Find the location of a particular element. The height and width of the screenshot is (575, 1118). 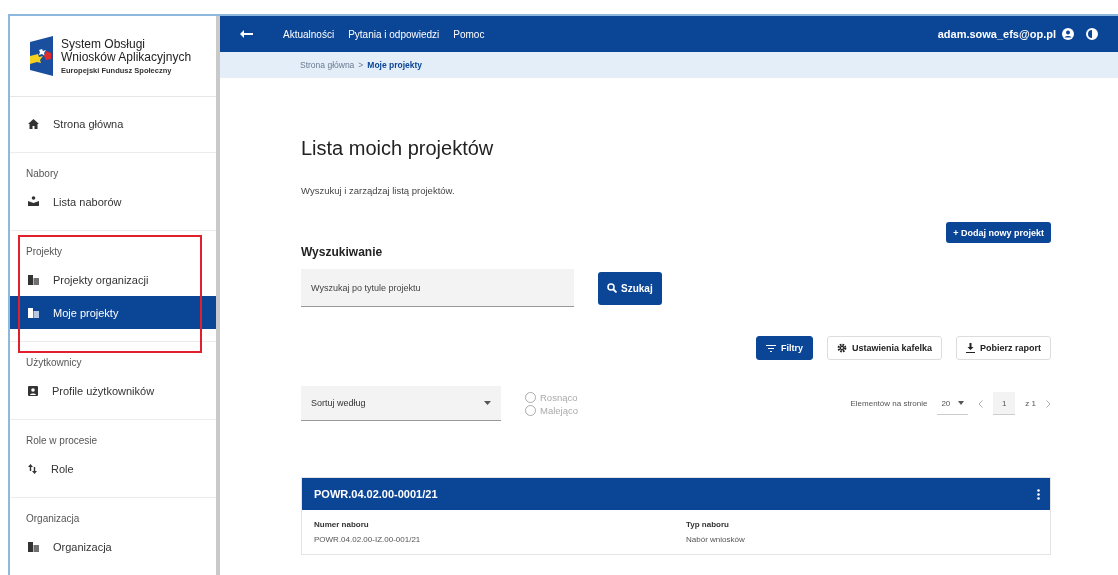

nav-item: Profile użytkowników is located at coordinates (113, 390).